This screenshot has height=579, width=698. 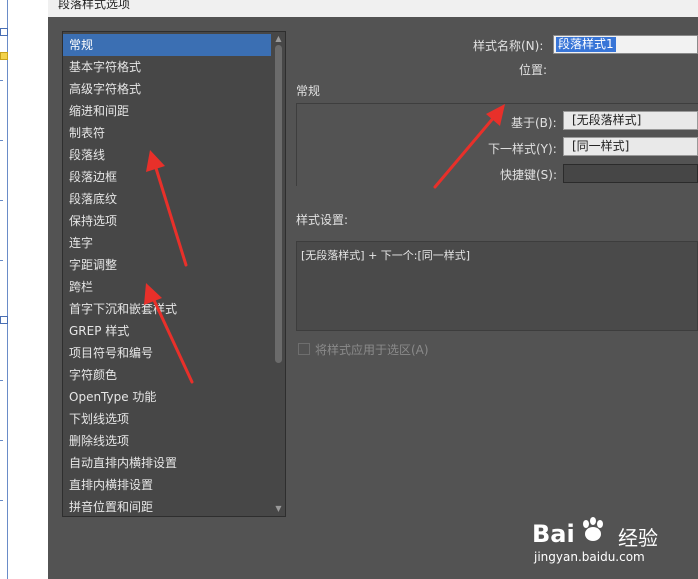 I want to click on baidu-jingyan-watermark: Bai 经验 jingyan.baidu.com, so click(x=612, y=546).